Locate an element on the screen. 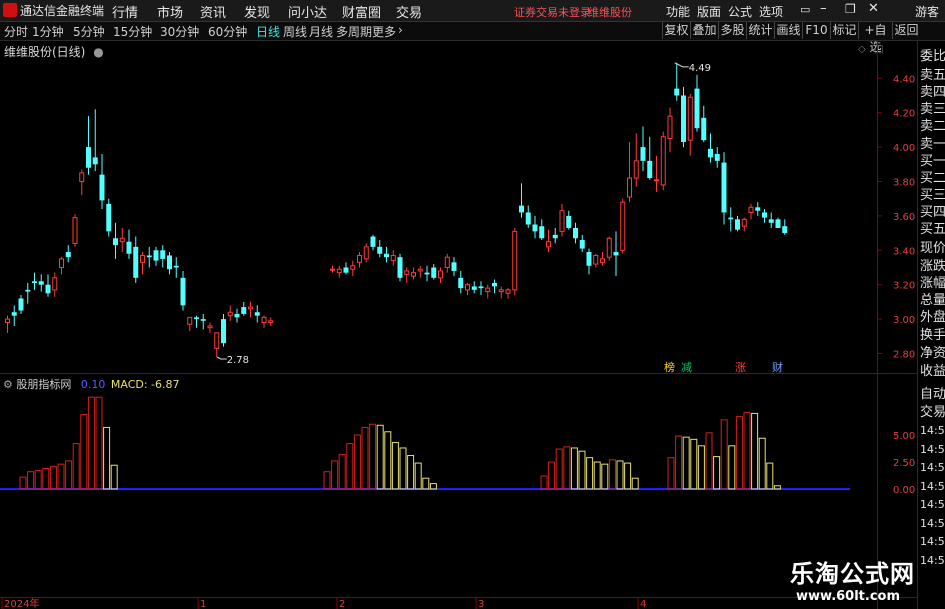 This screenshot has width=945, height=609. timeline-label: 1 is located at coordinates (203, 604).